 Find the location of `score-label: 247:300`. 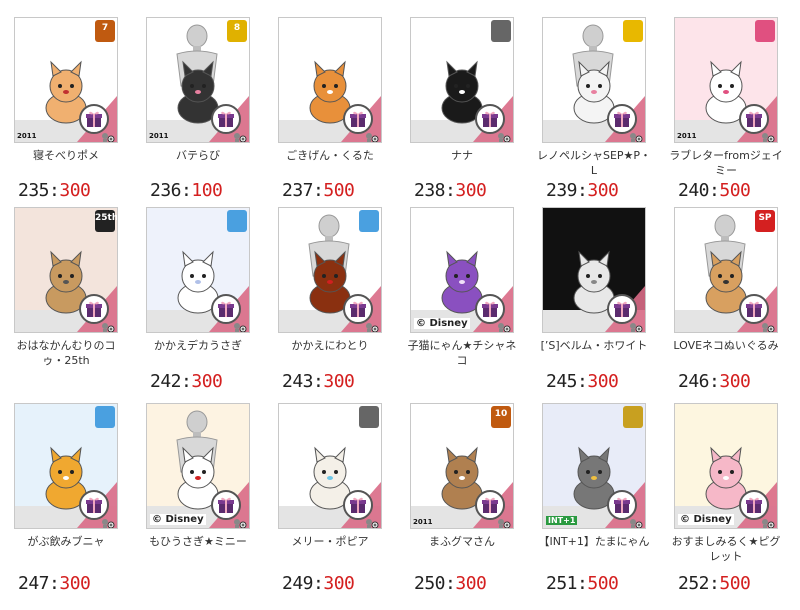

score-label: 247:300 is located at coordinates (54, 583).